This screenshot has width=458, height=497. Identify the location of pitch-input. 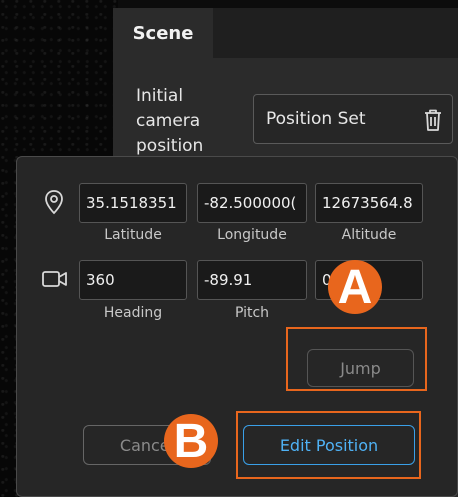
(252, 280).